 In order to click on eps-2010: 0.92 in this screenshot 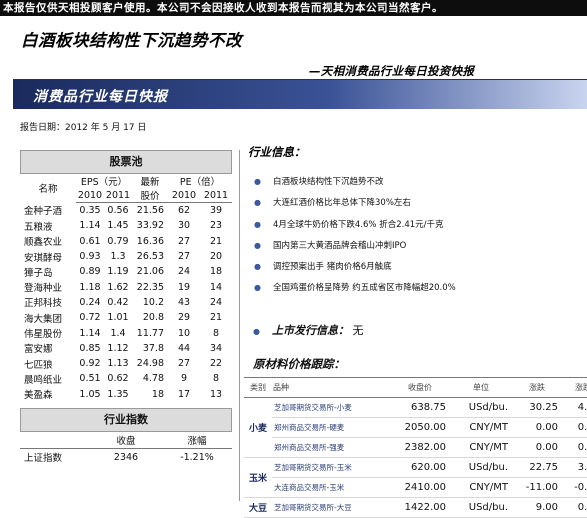, I will do `click(90, 364)`.